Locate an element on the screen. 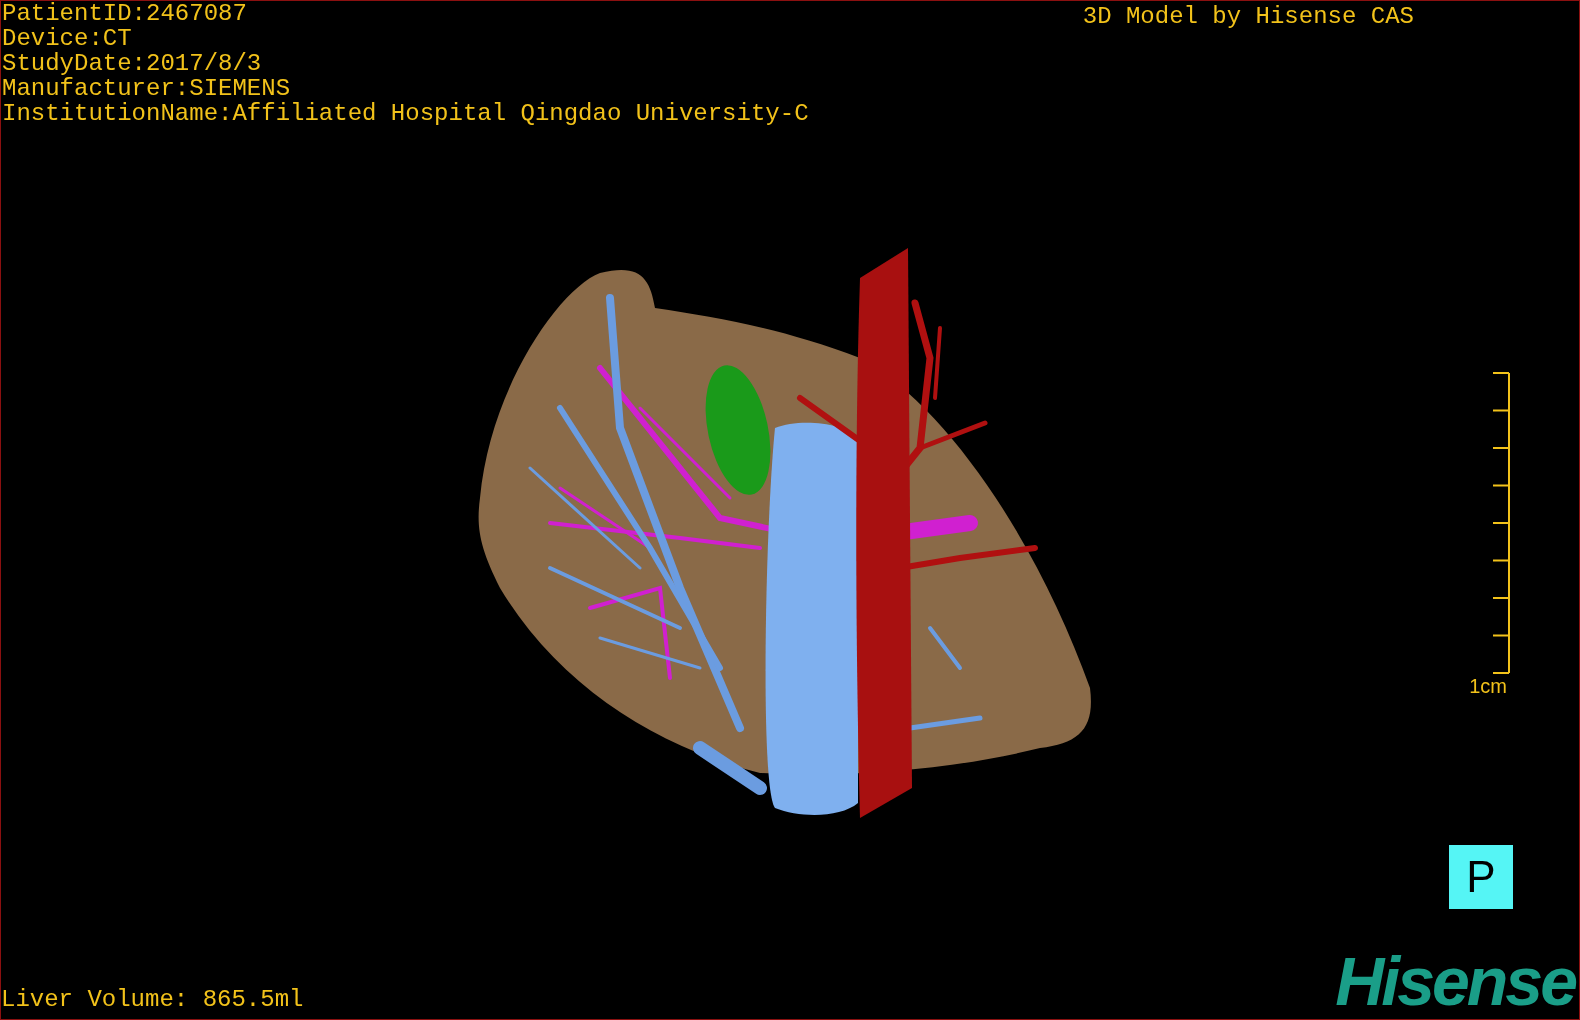  orientation-button: P is located at coordinates (1481, 877).